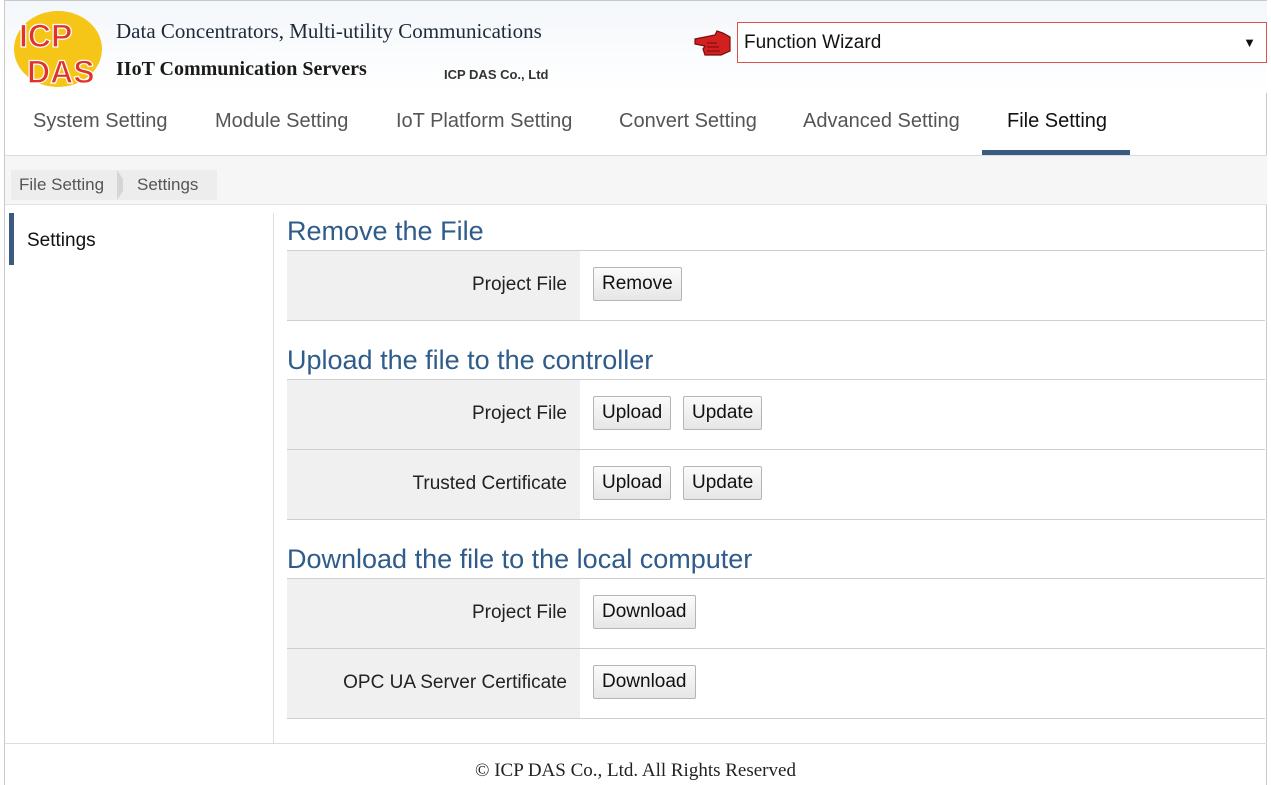 Image resolution: width=1271 pixels, height=785 pixels. Describe the element at coordinates (470, 360) in the screenshot. I see `section-title-upload: Upload the file to the controller` at that location.